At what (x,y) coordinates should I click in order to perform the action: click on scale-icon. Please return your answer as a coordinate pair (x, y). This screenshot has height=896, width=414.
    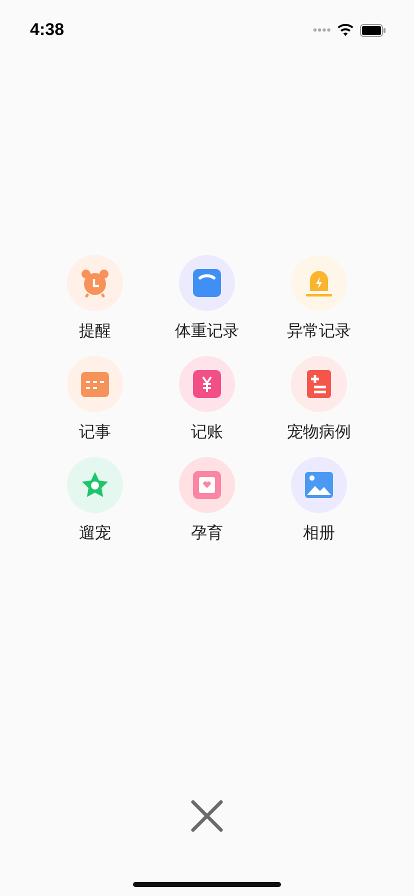
    Looking at the image, I should click on (207, 283).